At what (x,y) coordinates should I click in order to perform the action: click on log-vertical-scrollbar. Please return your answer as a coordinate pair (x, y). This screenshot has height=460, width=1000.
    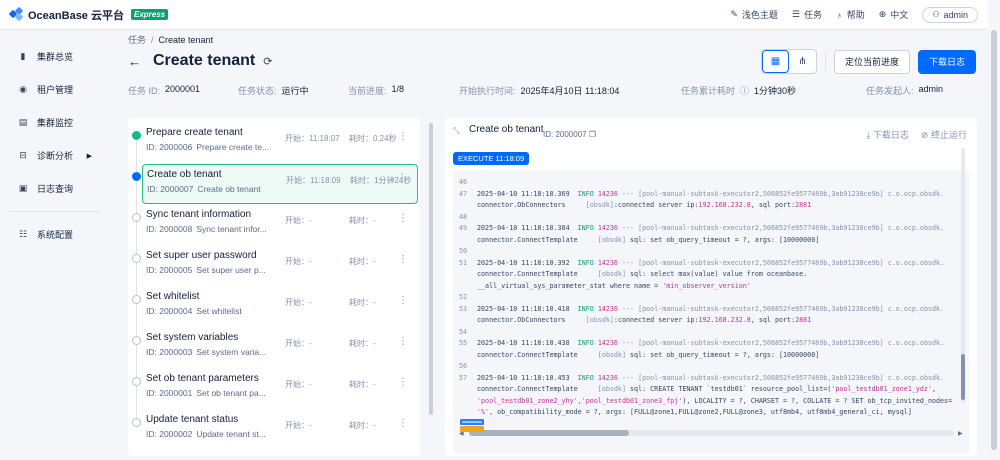
    Looking at the image, I should click on (963, 275).